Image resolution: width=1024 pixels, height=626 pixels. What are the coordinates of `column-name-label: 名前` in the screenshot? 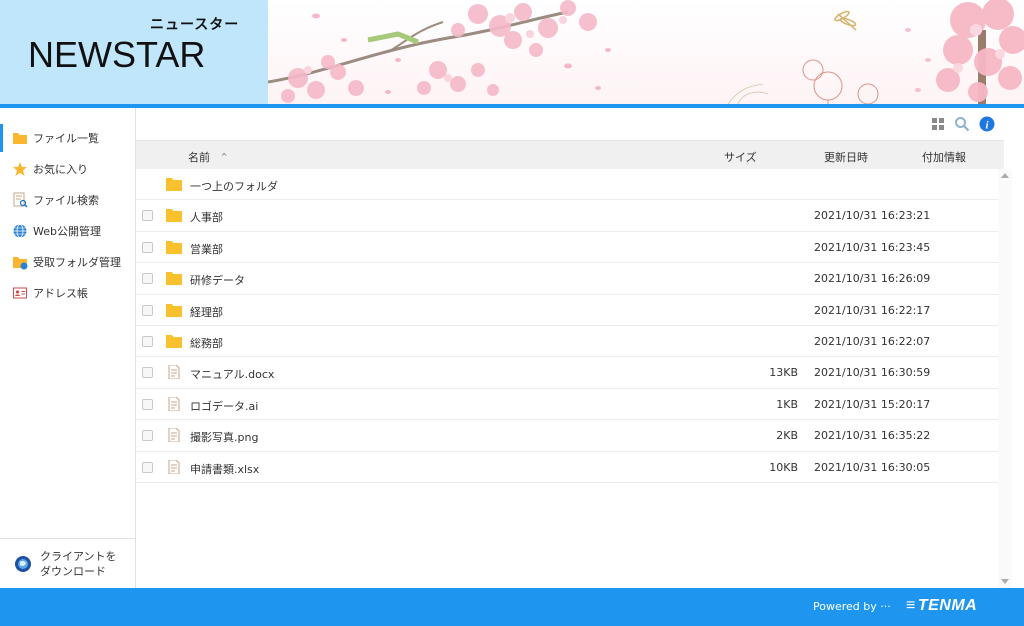 It's located at (199, 157).